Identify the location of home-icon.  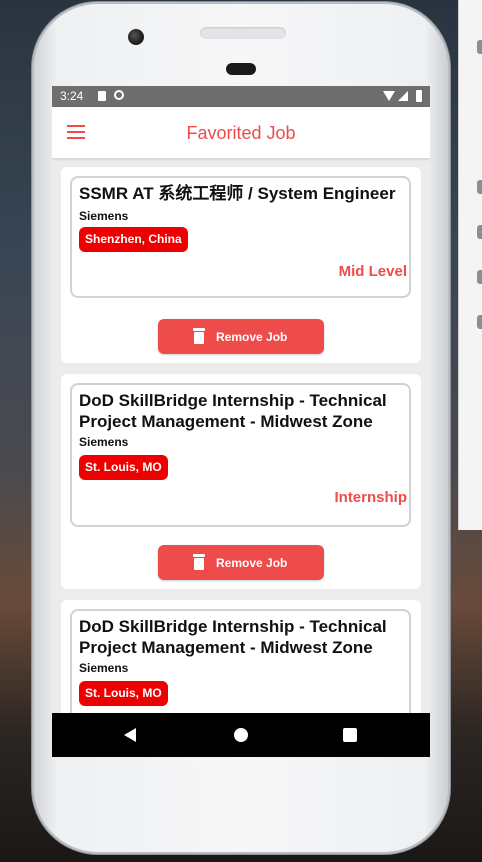
(241, 735).